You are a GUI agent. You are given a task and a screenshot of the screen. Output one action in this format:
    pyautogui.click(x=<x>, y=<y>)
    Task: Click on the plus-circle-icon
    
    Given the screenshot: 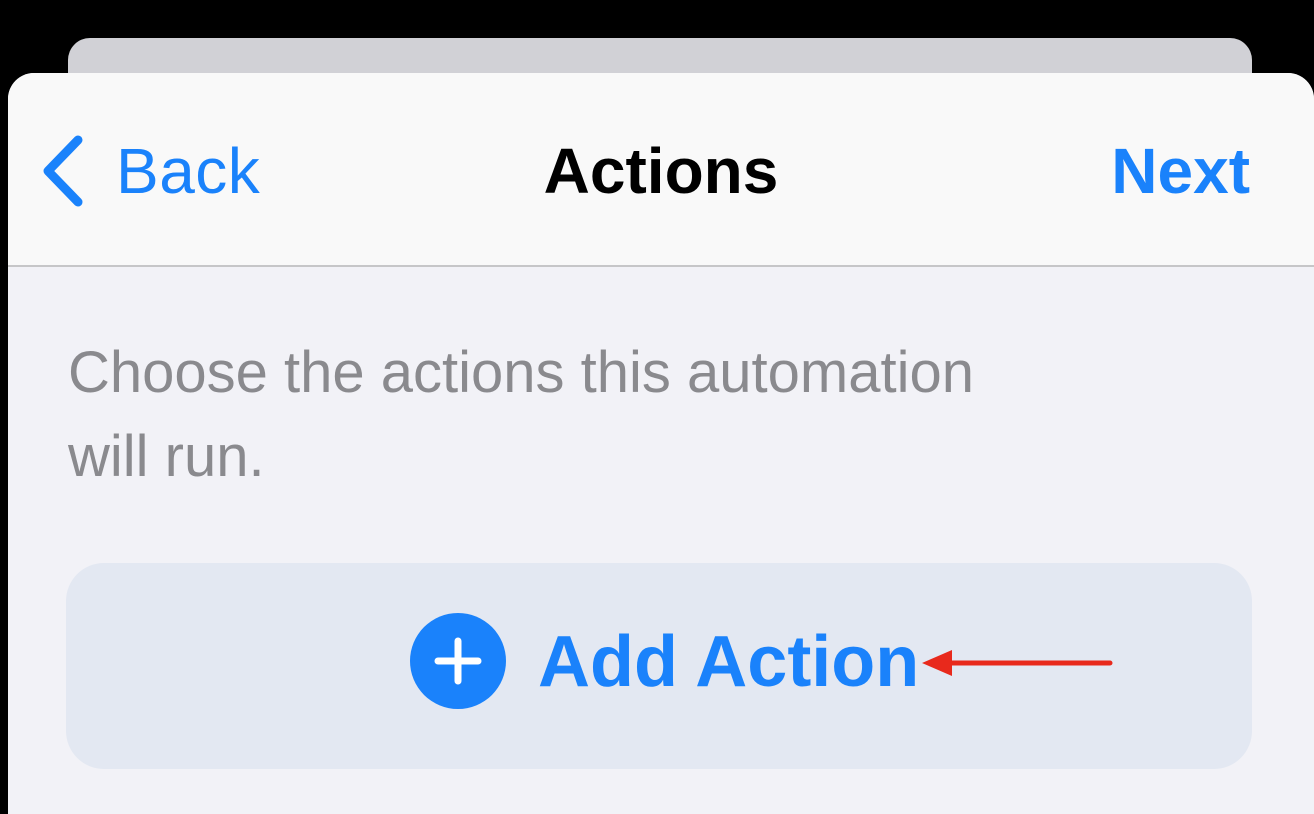 What is the action you would take?
    pyautogui.click(x=458, y=661)
    